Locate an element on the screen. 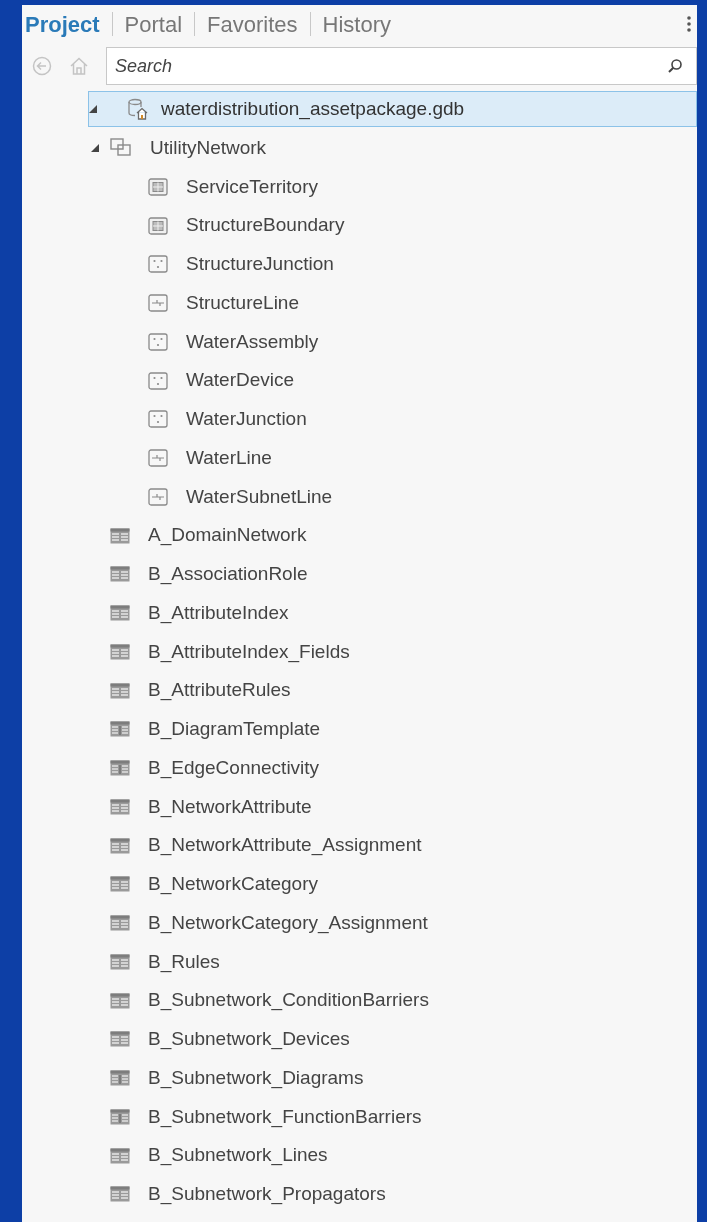 The image size is (707, 1222). tree-item: B_AssociationRole is located at coordinates (359, 574).